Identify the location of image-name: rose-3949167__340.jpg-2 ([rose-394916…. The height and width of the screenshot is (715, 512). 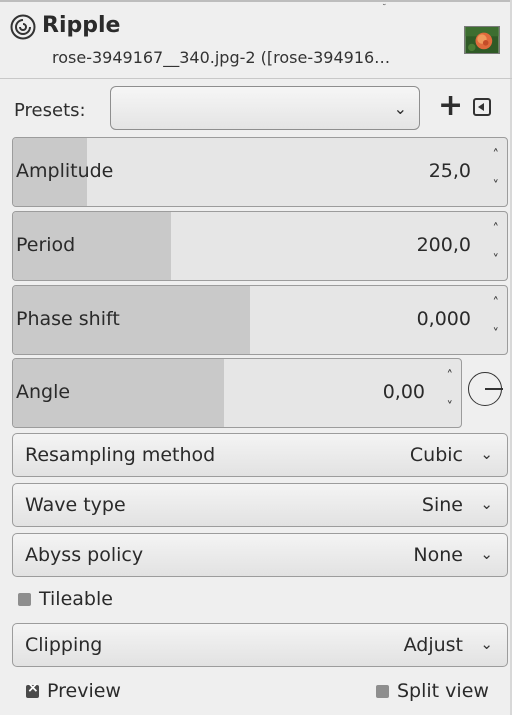
(221, 57).